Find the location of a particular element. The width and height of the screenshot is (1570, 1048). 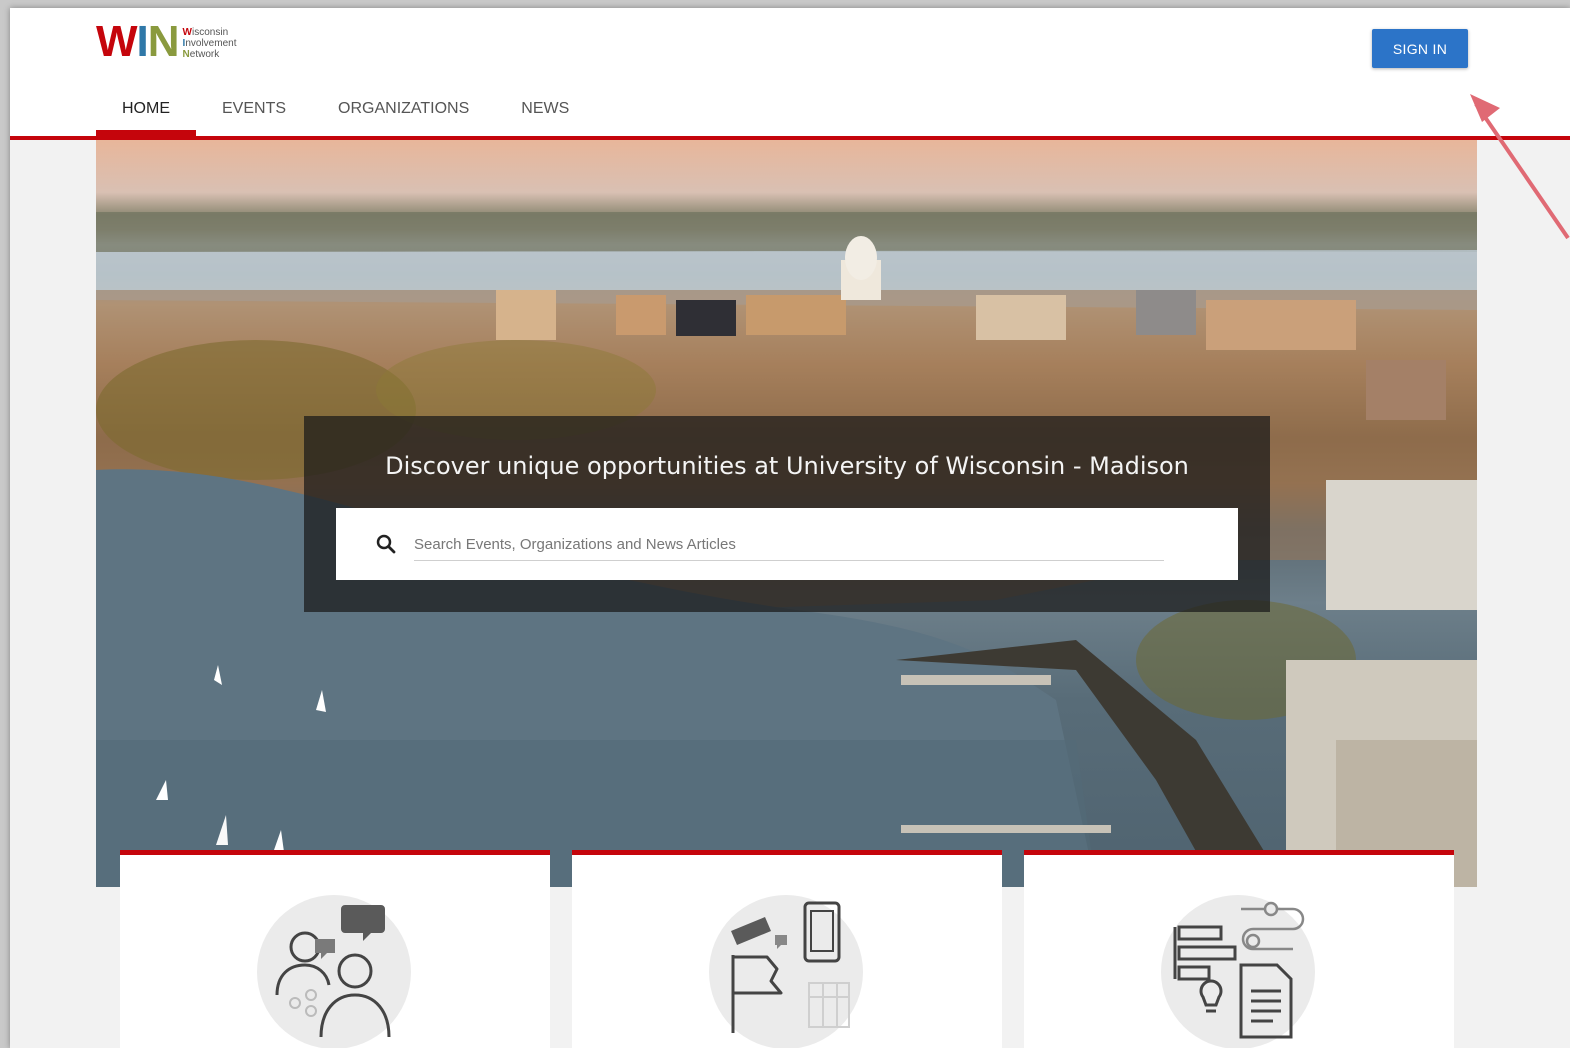

nav-home: HOME is located at coordinates (146, 114).